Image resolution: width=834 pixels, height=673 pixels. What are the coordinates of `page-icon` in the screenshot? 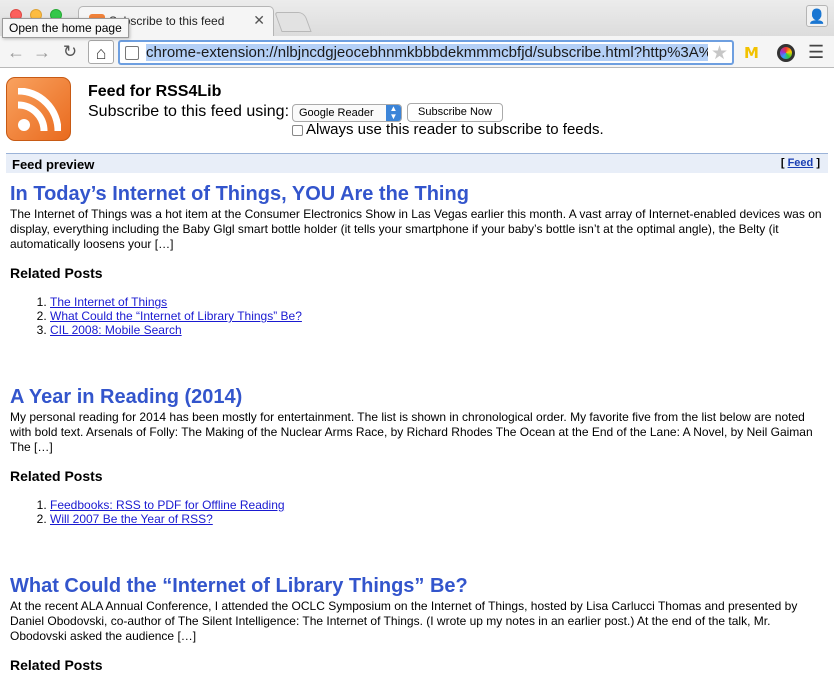 It's located at (132, 53).